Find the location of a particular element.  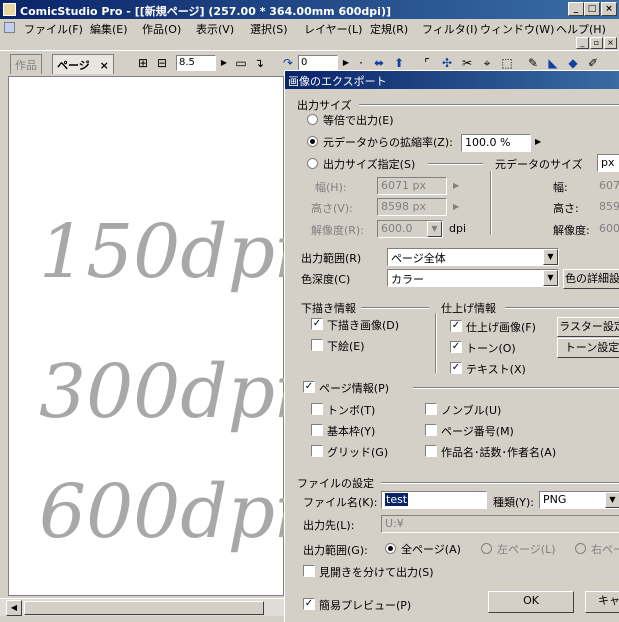

scroll-thumb is located at coordinates (144, 608).